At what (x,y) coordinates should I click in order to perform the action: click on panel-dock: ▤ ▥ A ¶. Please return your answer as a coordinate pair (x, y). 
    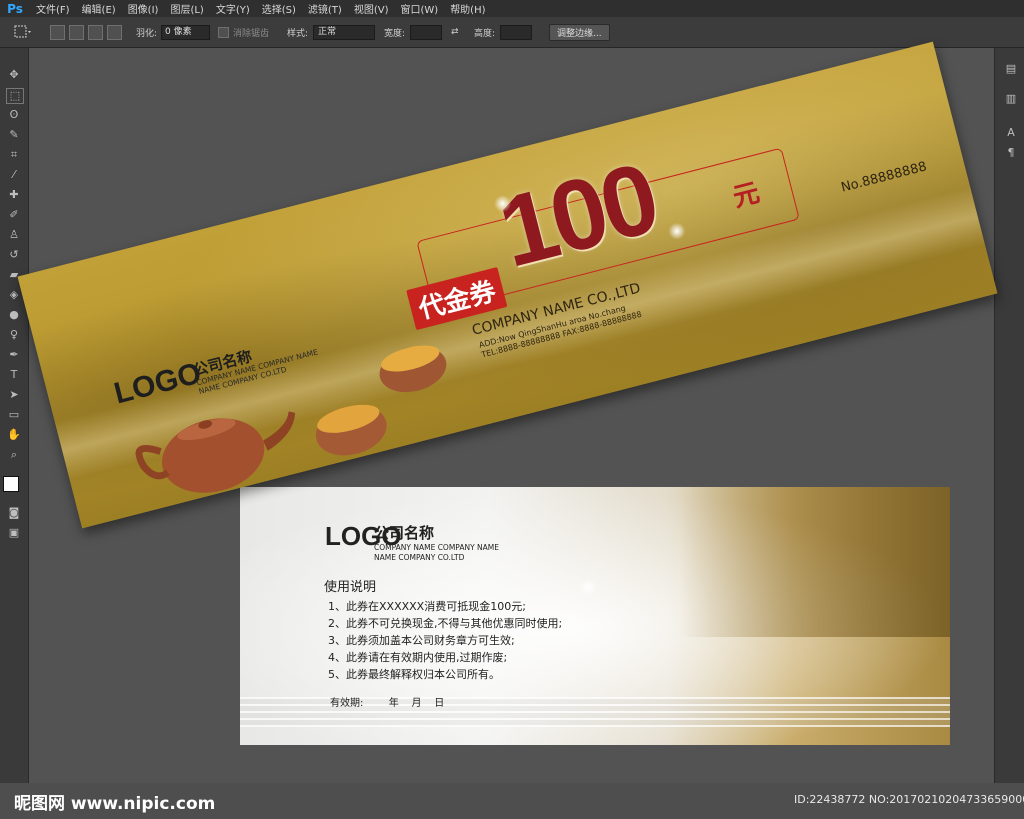
    Looking at the image, I should click on (1009, 433).